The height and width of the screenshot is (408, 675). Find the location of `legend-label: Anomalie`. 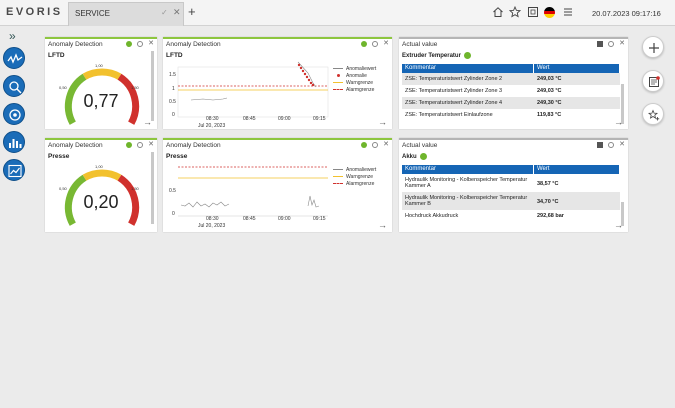

legend-label: Anomalie is located at coordinates (356, 75).